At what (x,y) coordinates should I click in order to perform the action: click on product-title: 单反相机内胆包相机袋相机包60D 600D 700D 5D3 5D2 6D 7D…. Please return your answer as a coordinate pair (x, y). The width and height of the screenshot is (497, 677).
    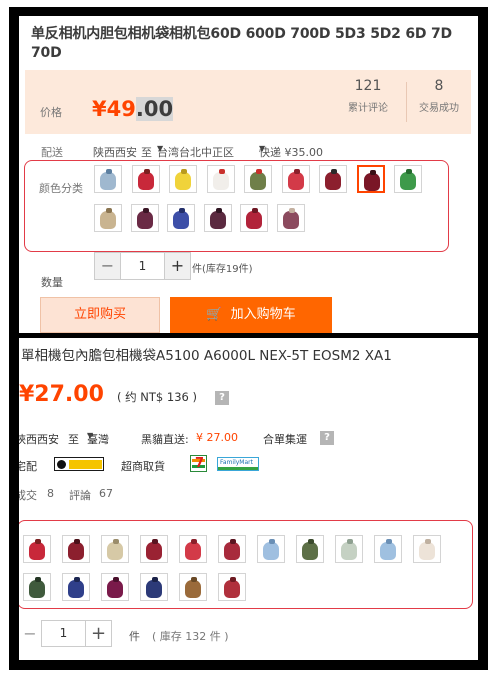
    Looking at the image, I should click on (241, 43).